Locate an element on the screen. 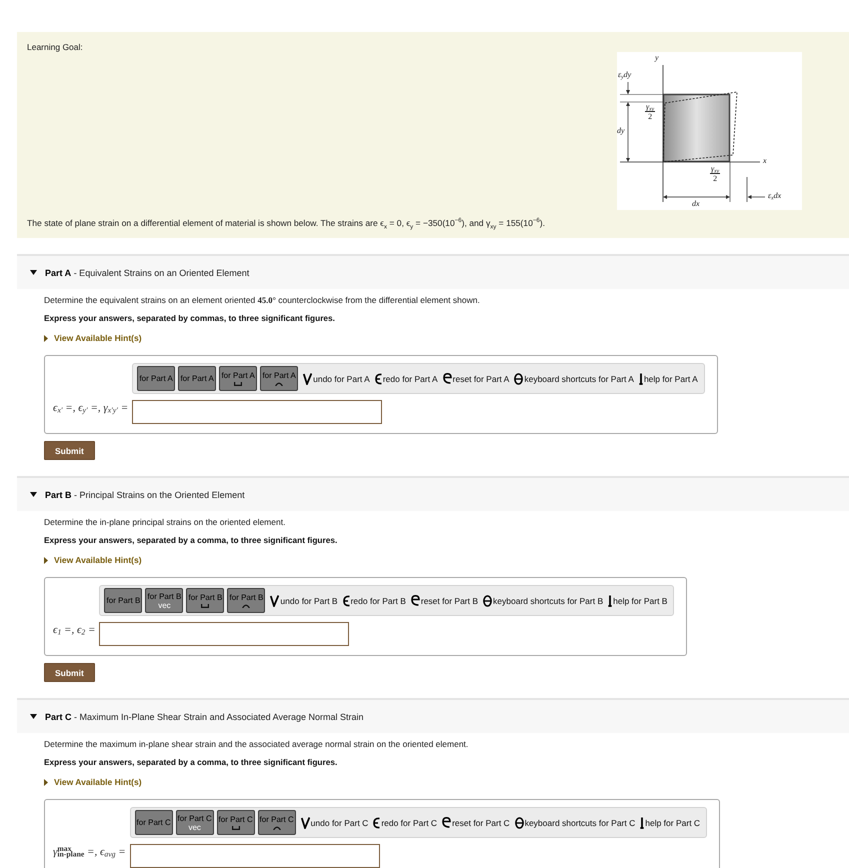  answer-label: ϵ$_{x′}$ =, ϵ$_{y′}$ =, γ$_{x′y′}$ = is located at coordinates (90, 408).